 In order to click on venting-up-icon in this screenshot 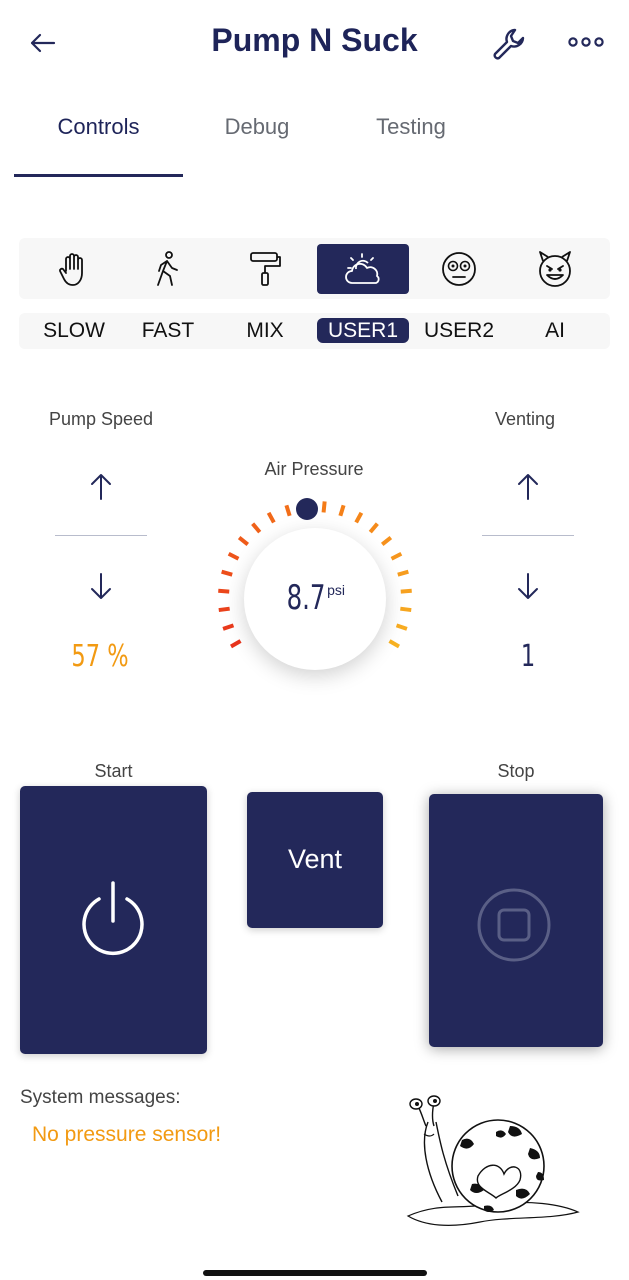, I will do `click(528, 487)`.